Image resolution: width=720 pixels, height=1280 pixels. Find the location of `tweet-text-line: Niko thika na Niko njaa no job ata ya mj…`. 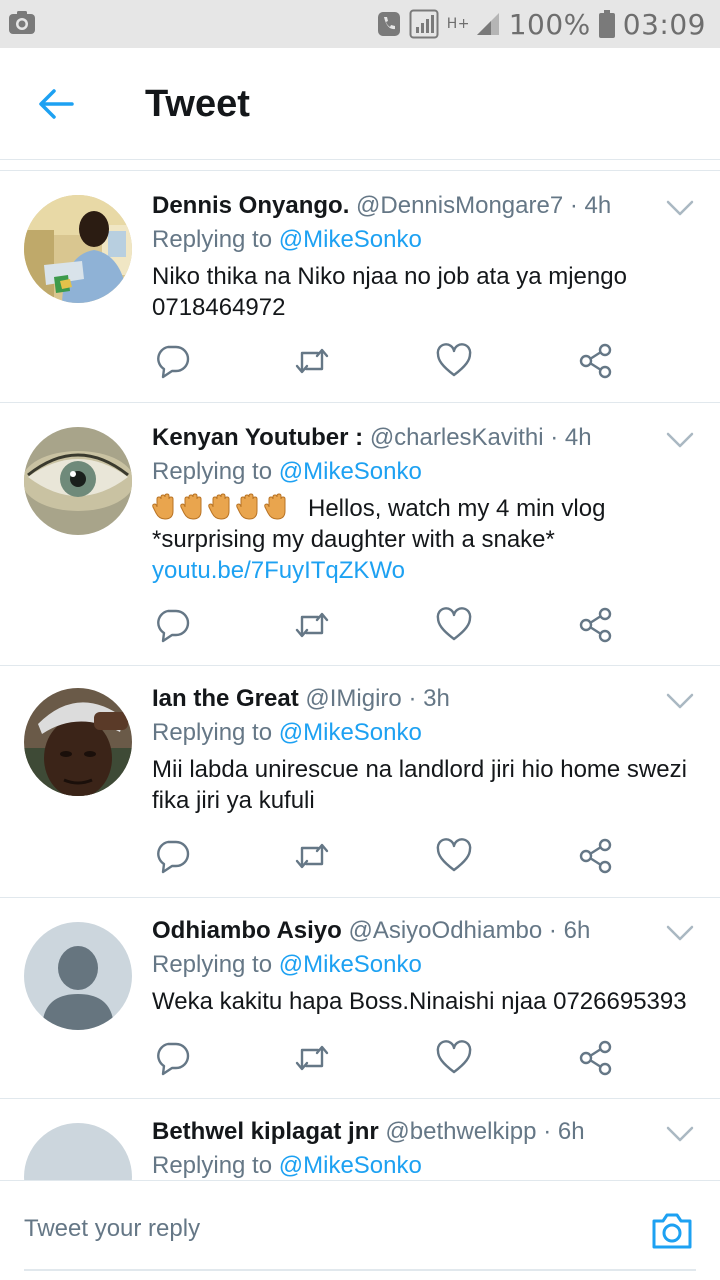

tweet-text-line: Niko thika na Niko njaa no job ata ya mj… is located at coordinates (389, 276).